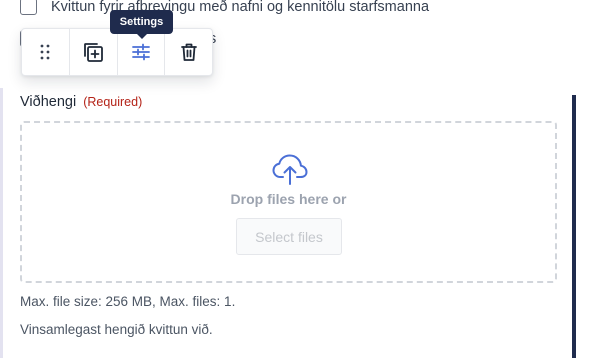 This screenshot has width=589, height=358. What do you see at coordinates (289, 236) in the screenshot?
I see `select-files-button: Select files` at bounding box center [289, 236].